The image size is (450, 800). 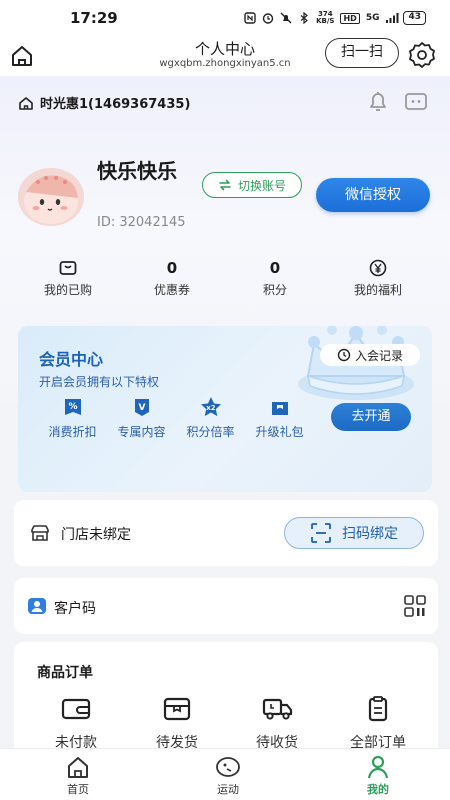 I want to click on yen-icon, so click(x=378, y=268).